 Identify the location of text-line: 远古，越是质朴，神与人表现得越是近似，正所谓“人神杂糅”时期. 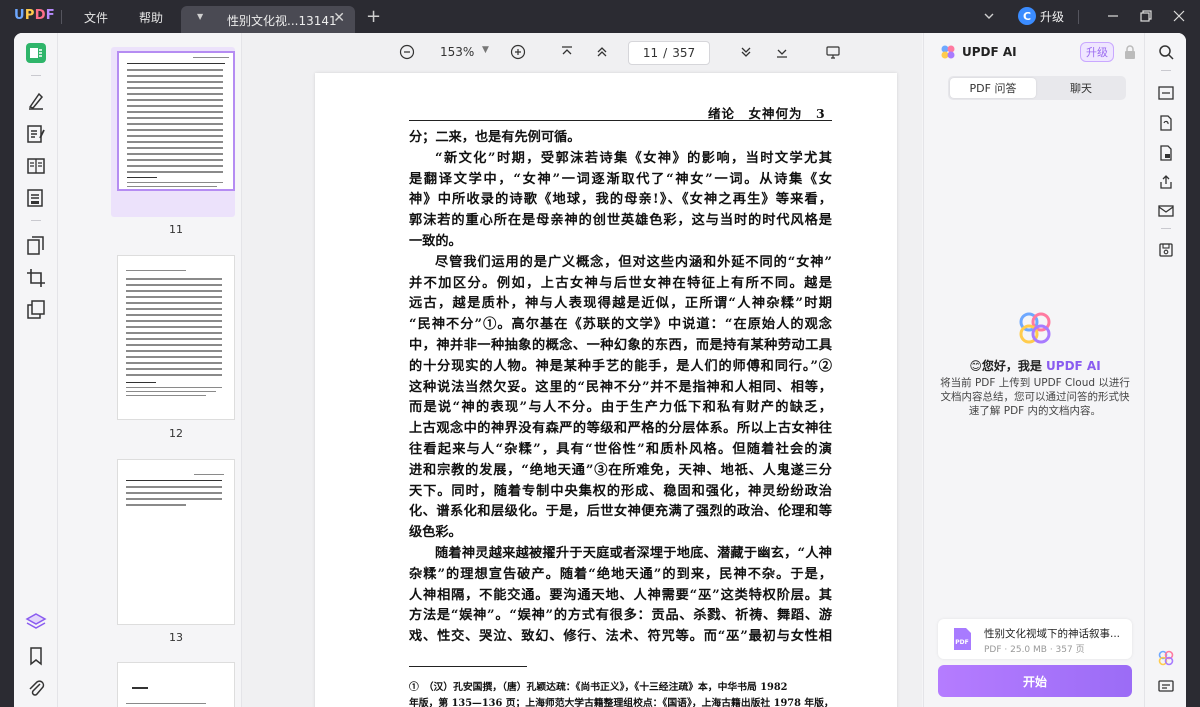
(620, 304).